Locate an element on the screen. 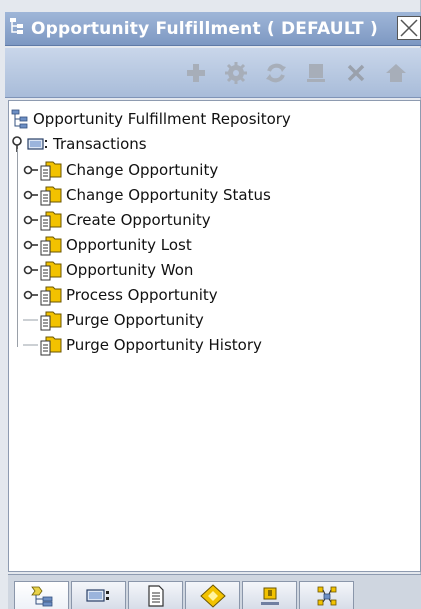  tree-item: Purge Opportunity History is located at coordinates (142, 345).